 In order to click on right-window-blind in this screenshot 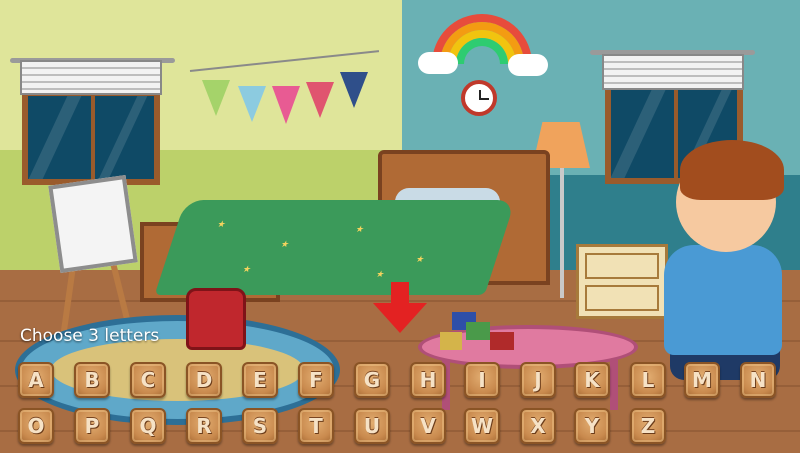, I will do `click(673, 72)`.